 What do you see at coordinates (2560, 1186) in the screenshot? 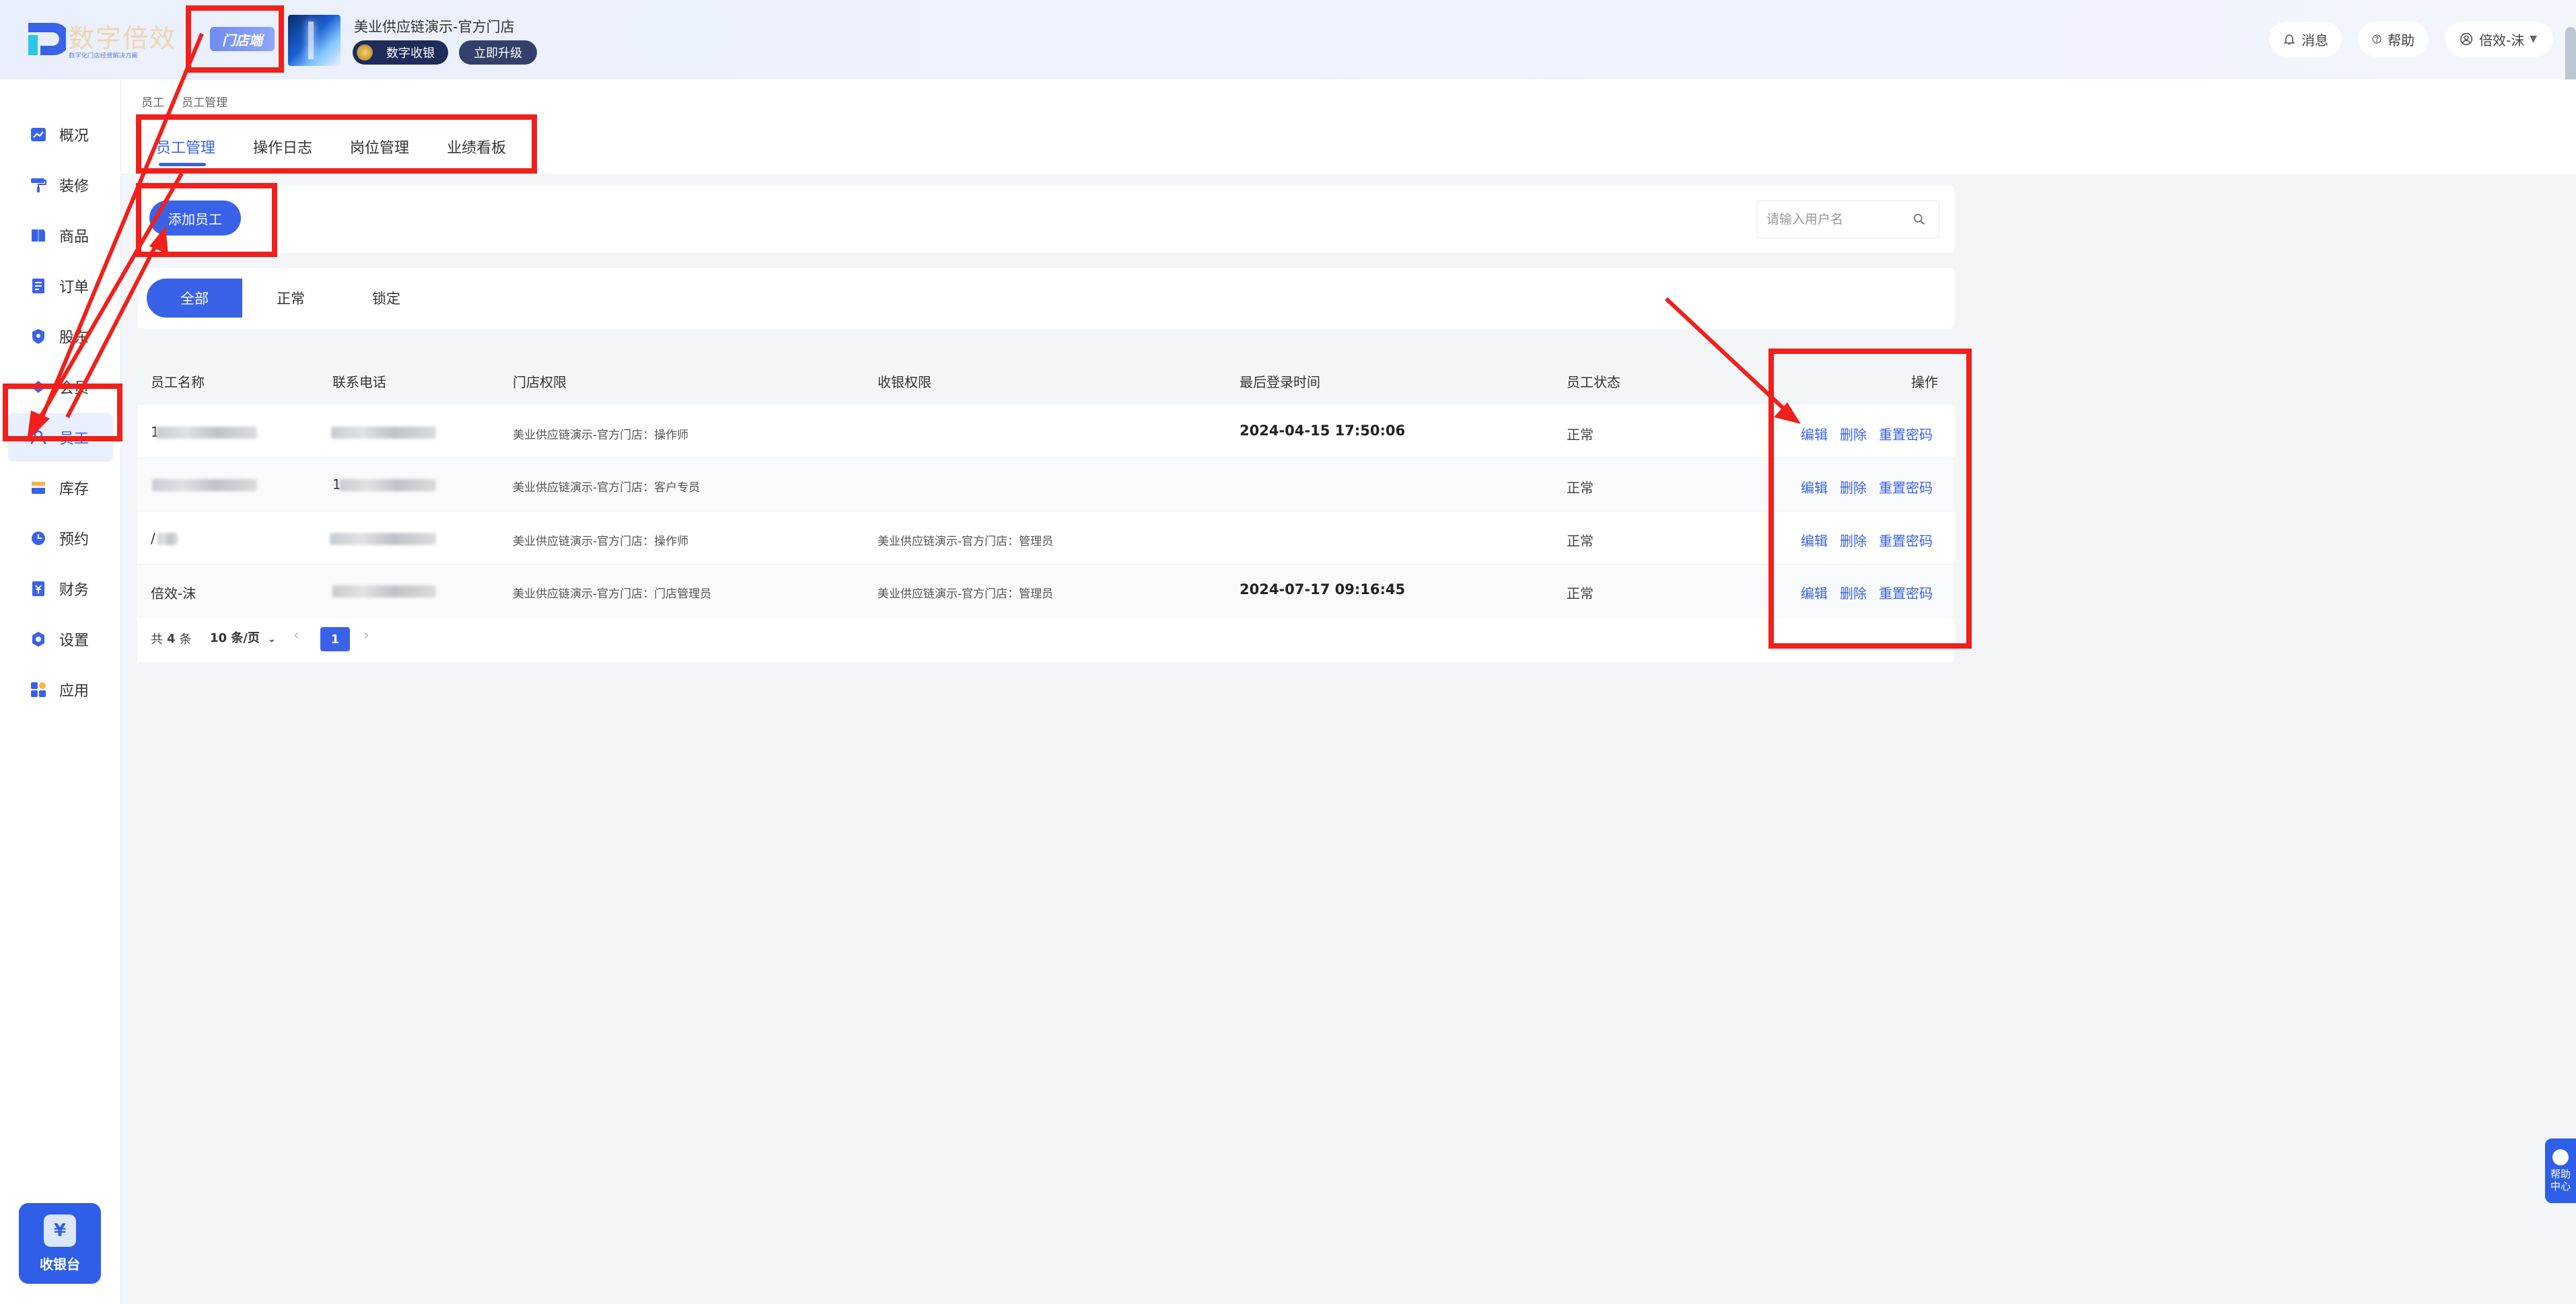
I see `help-center-line2: 中心` at bounding box center [2560, 1186].